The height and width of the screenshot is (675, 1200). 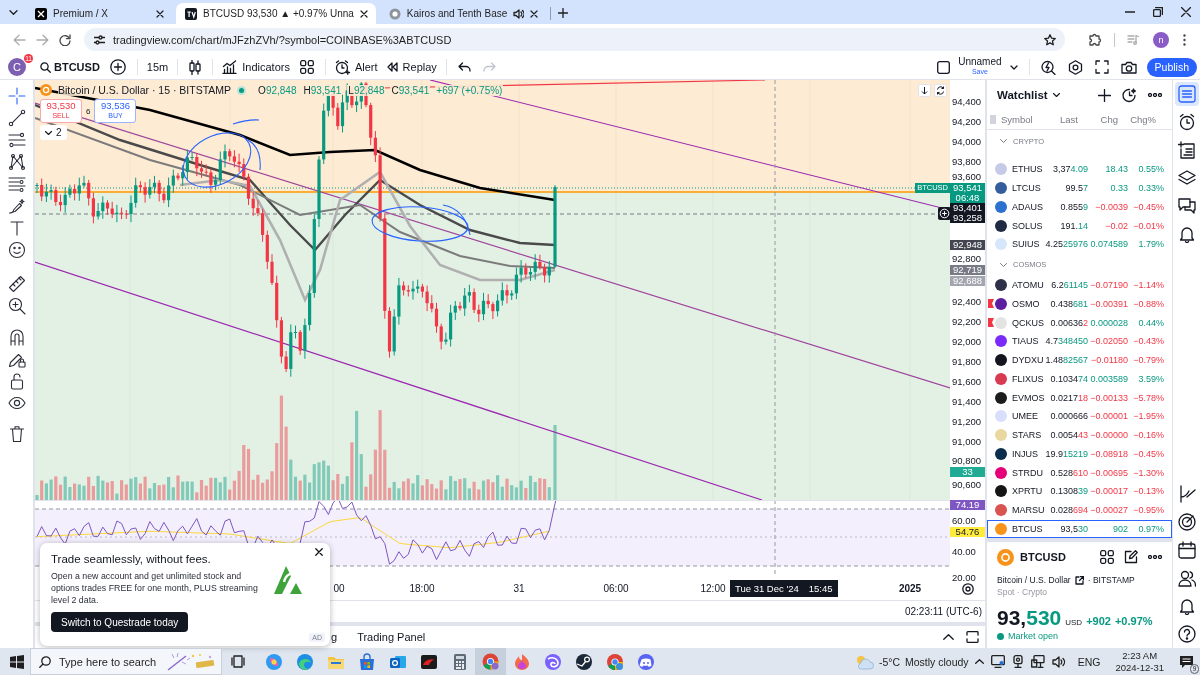 I want to click on column-header: Chg, so click(x=1098, y=119).